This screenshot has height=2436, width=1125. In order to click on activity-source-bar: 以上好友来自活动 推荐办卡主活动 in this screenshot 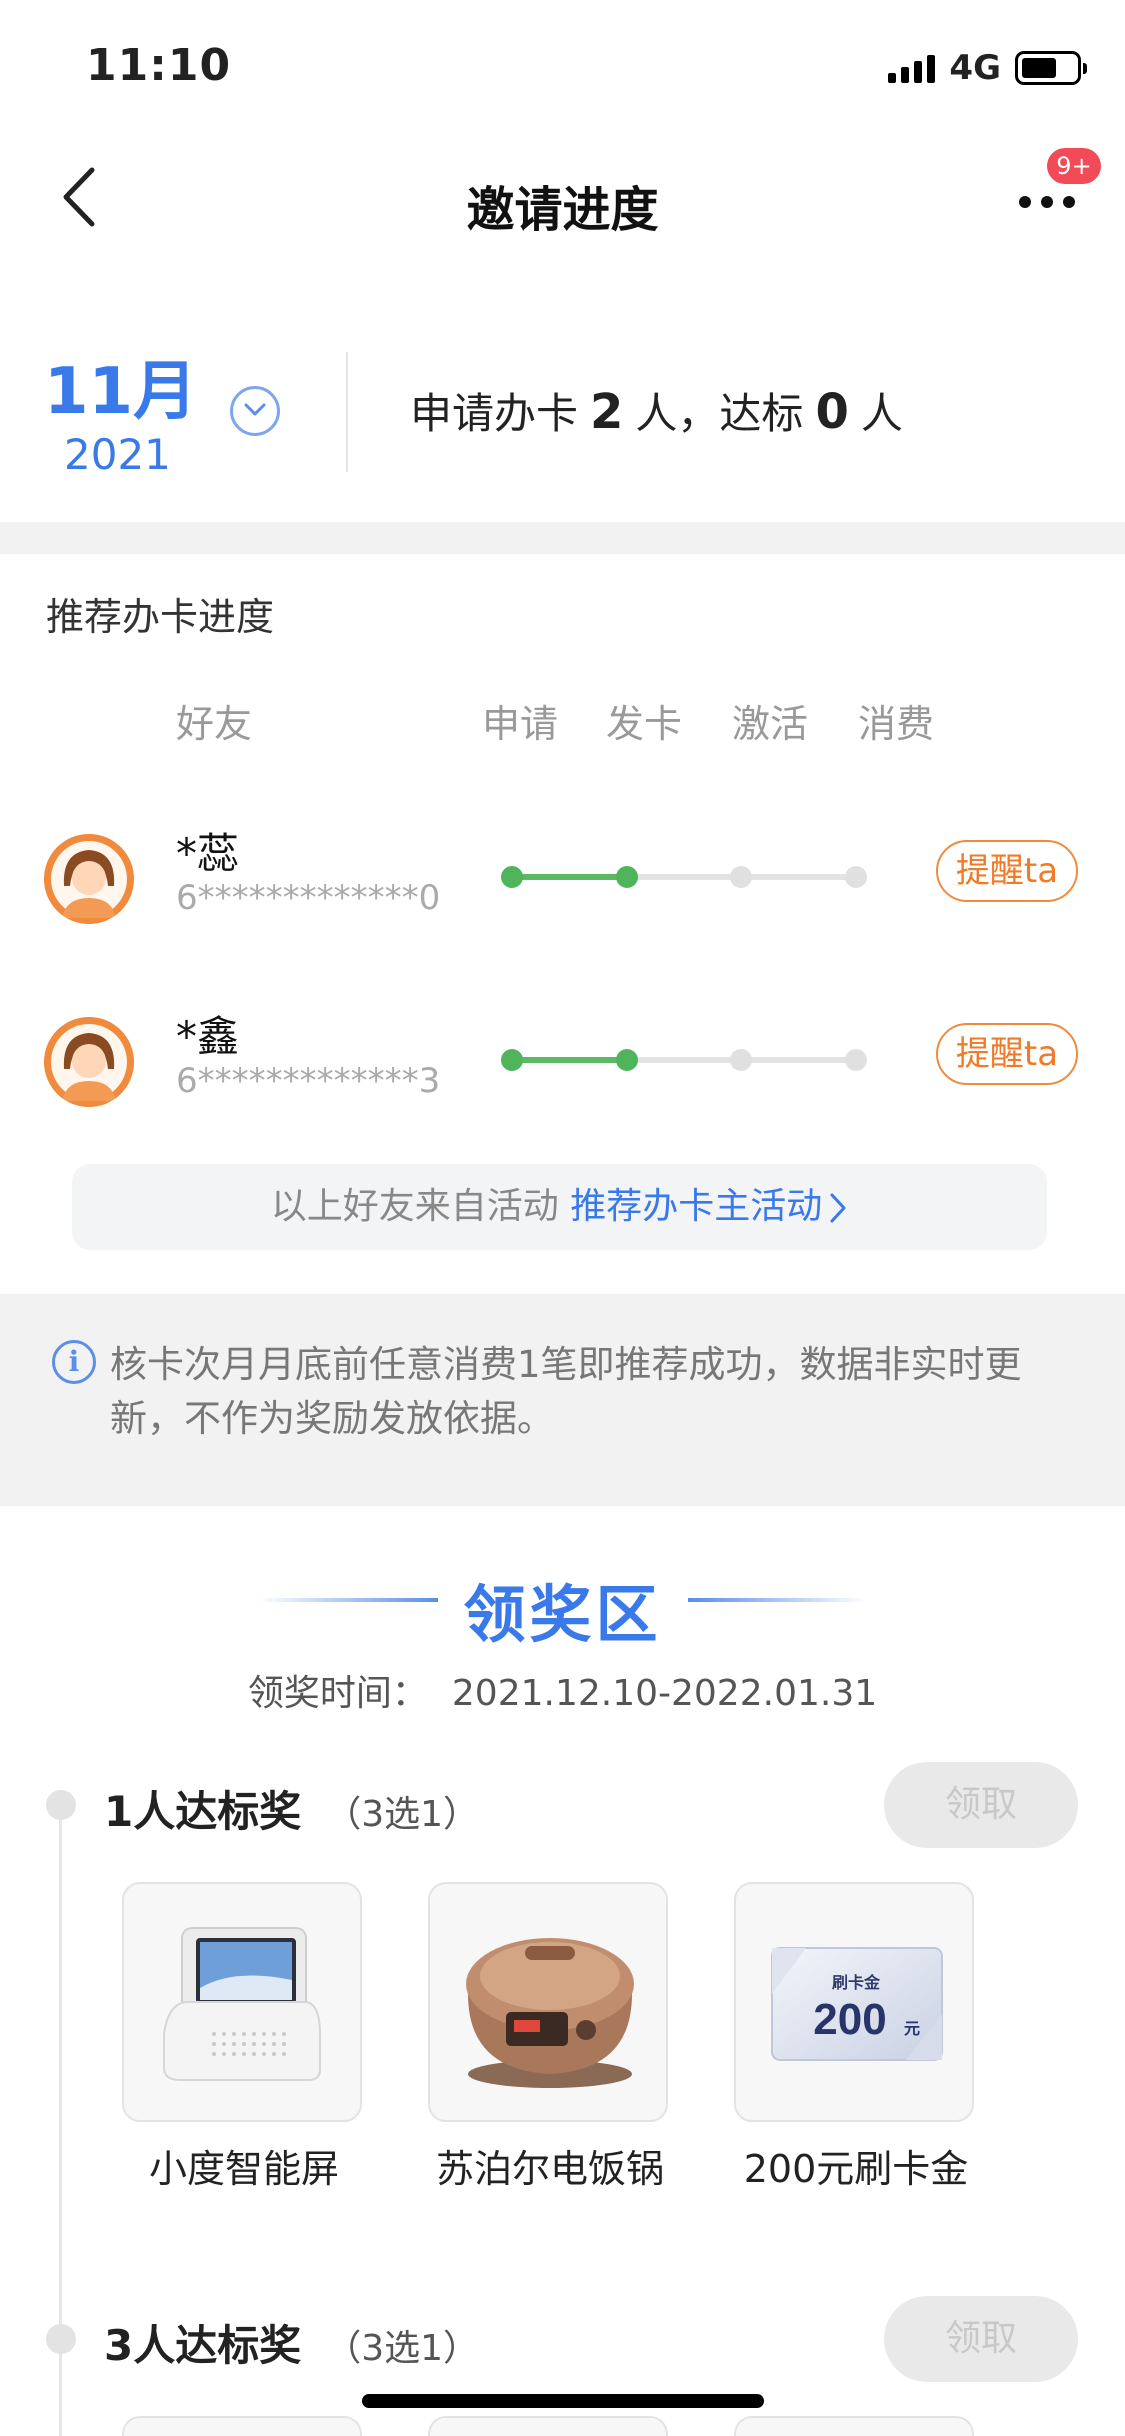, I will do `click(559, 1207)`.